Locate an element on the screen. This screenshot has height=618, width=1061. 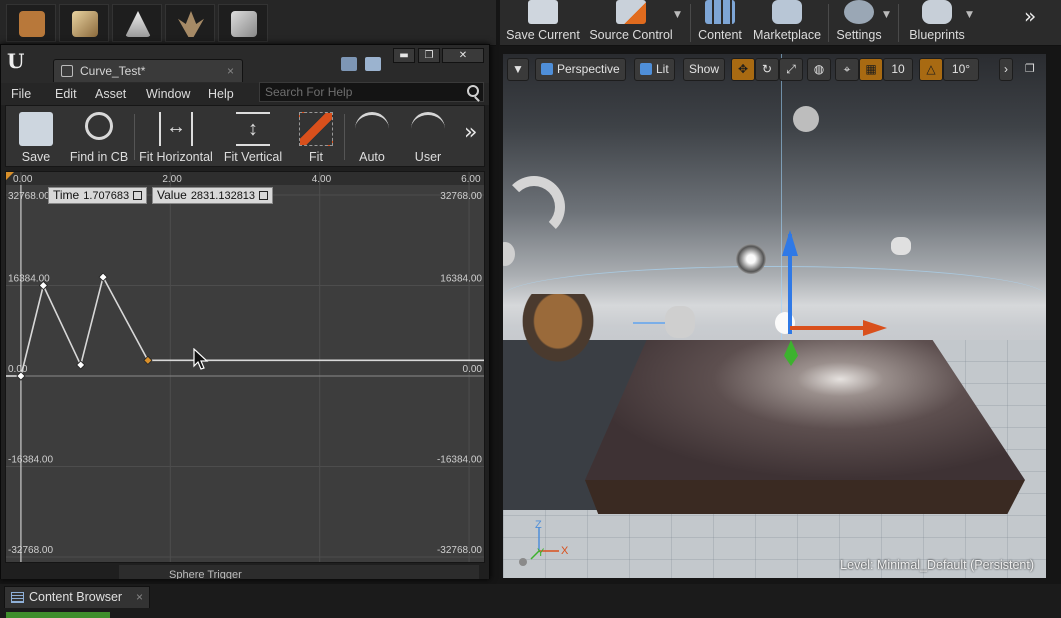
time-field: Time 1.707683 is located at coordinates (98, 195).